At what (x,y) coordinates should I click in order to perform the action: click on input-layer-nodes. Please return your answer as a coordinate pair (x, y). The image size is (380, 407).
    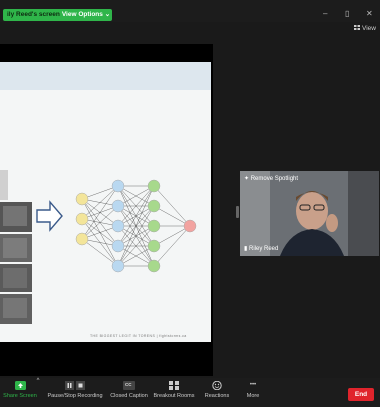
    Looking at the image, I should click on (82, 219).